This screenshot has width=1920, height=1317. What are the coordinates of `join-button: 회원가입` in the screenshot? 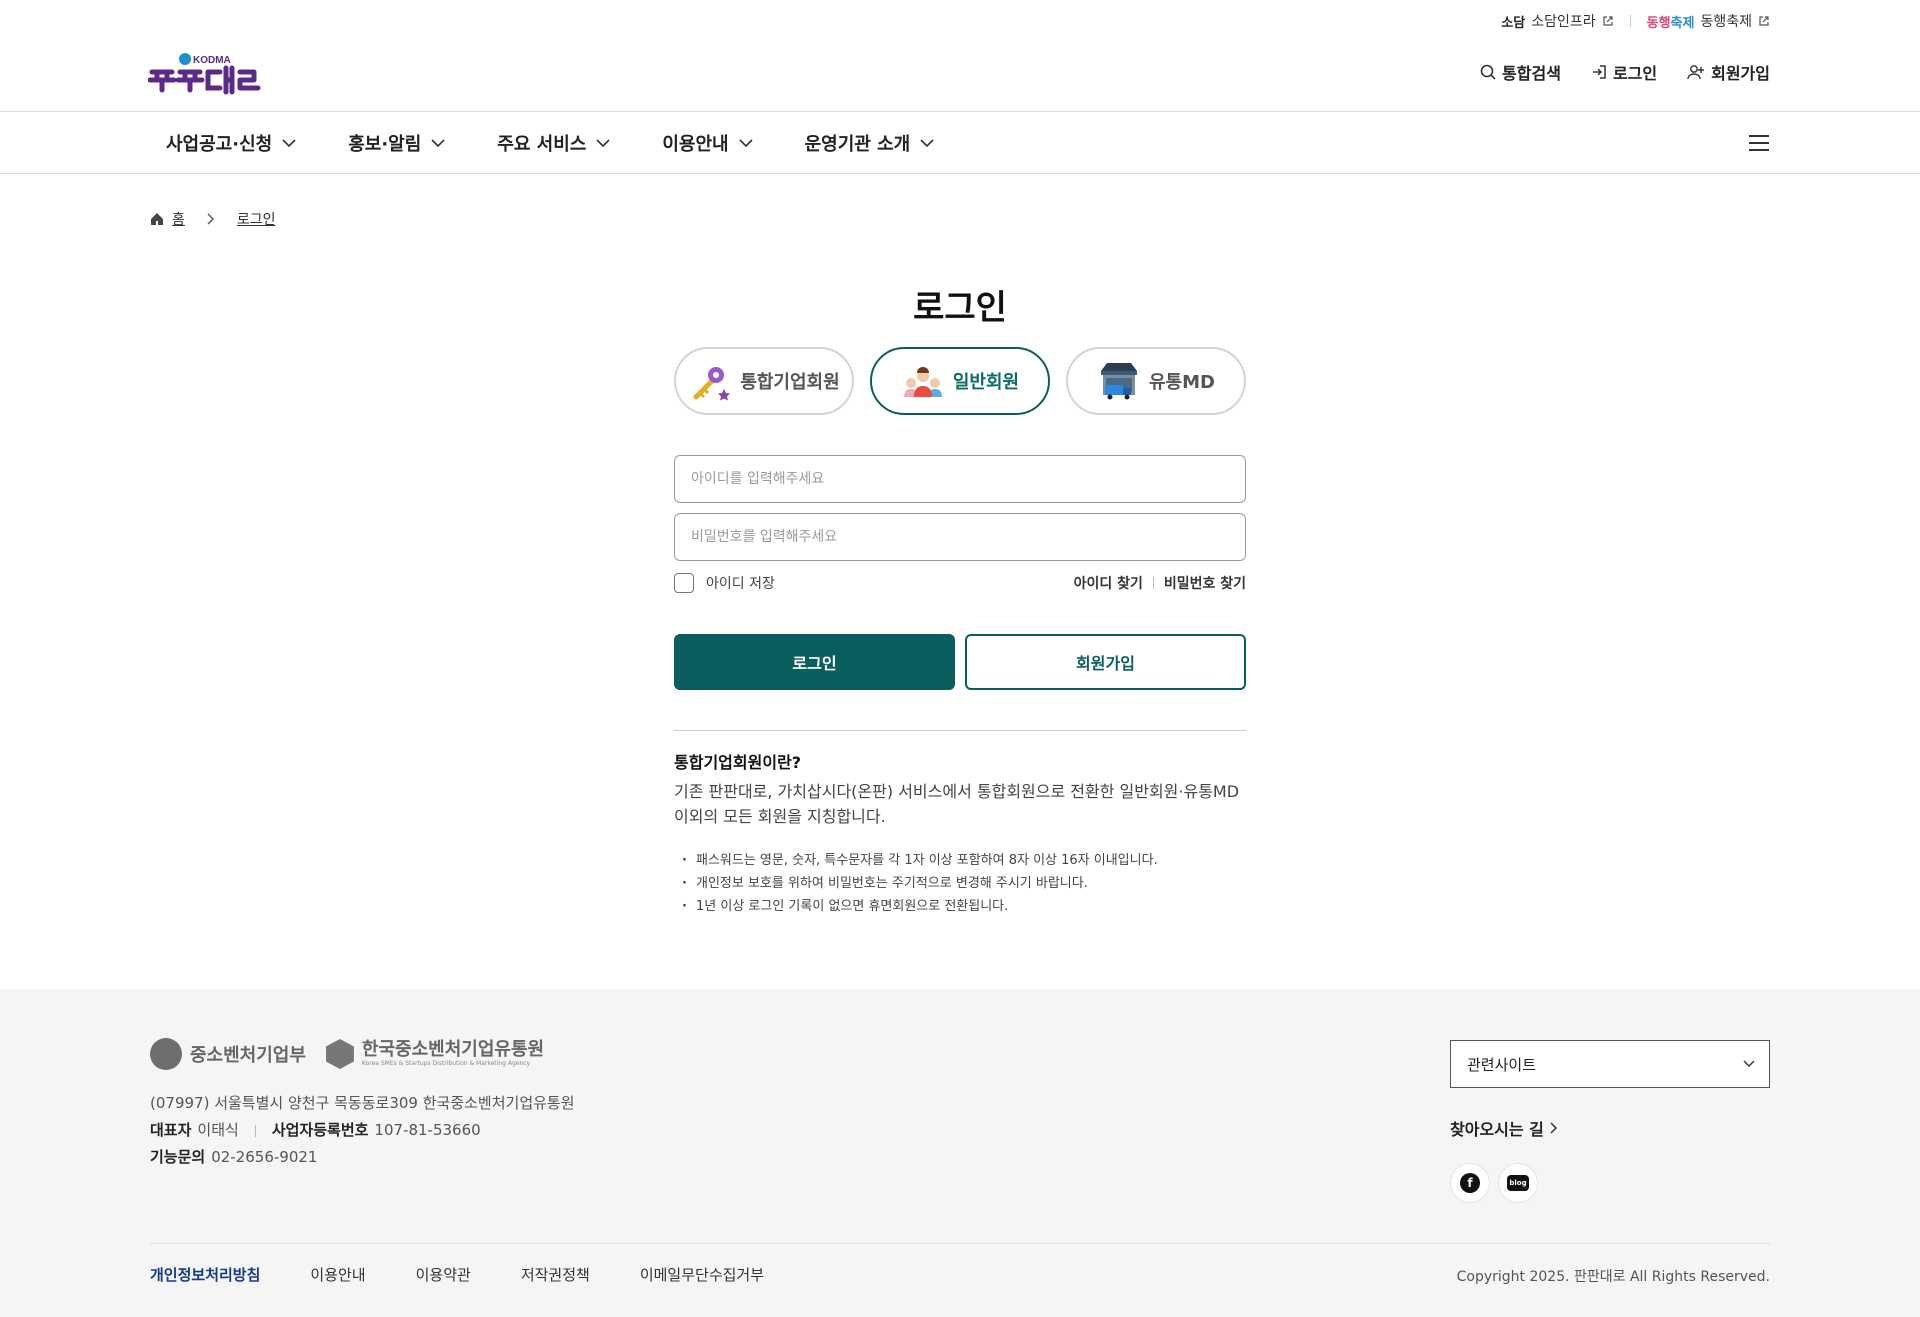 It's located at (1105, 662).